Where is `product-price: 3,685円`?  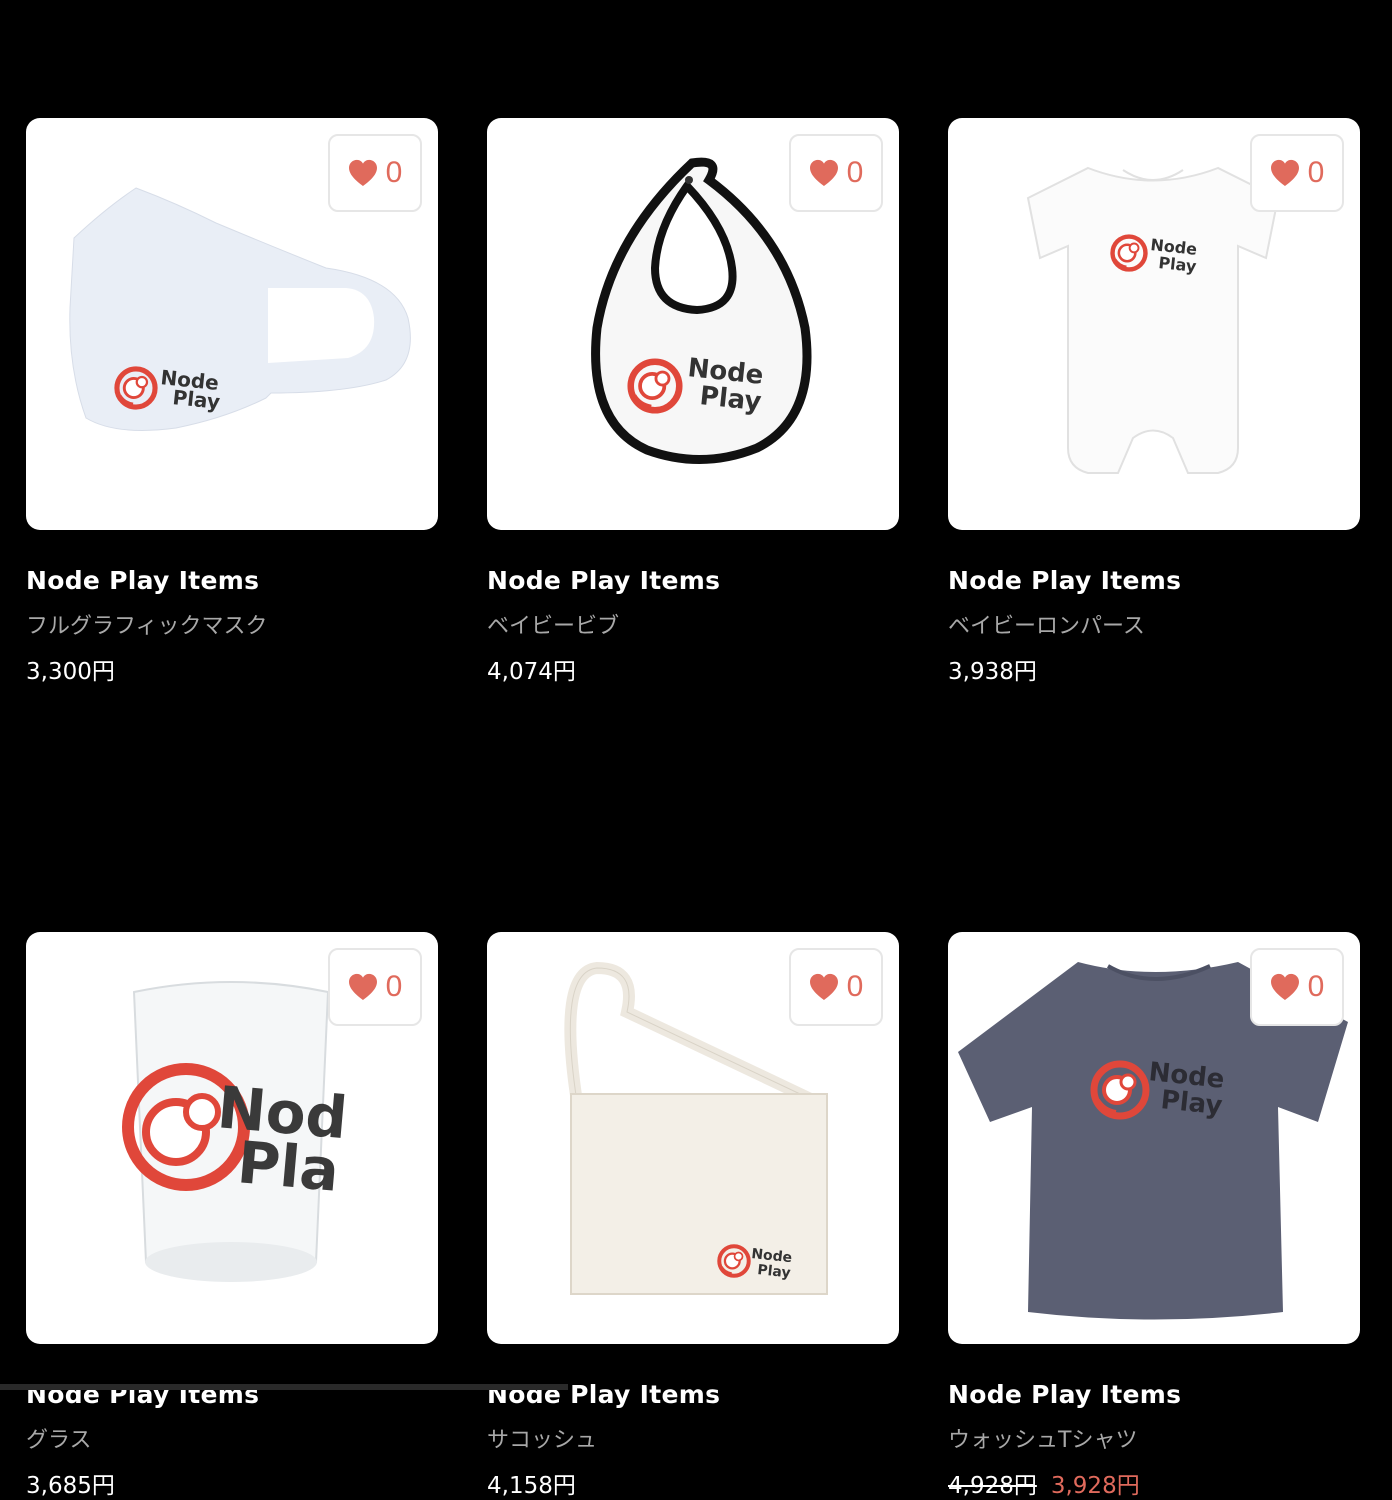 product-price: 3,685円 is located at coordinates (70, 1486).